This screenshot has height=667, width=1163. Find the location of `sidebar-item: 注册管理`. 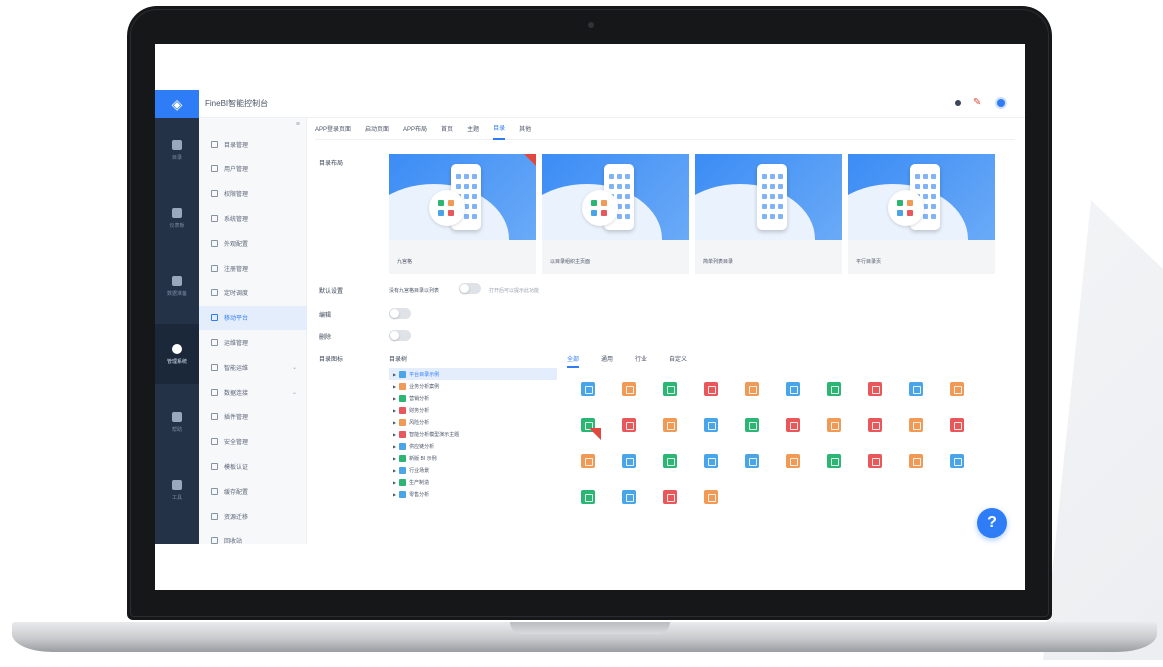

sidebar-item: 注册管理 is located at coordinates (253, 268).